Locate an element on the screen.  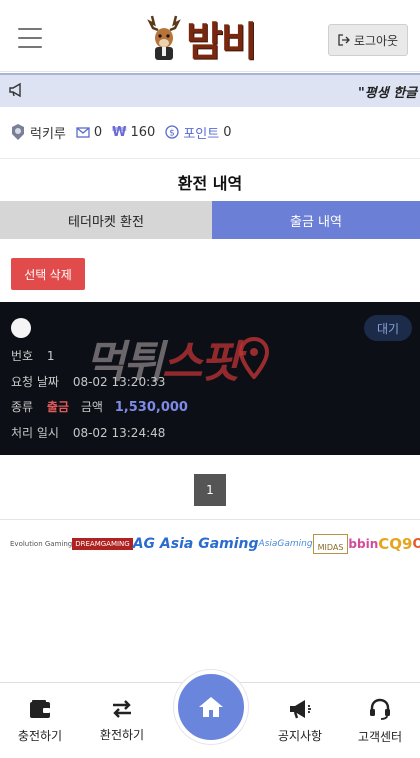
user-info-bar: 럭키루 0 ₩ 160 $ 포인트 0 is located at coordinates (126, 132).